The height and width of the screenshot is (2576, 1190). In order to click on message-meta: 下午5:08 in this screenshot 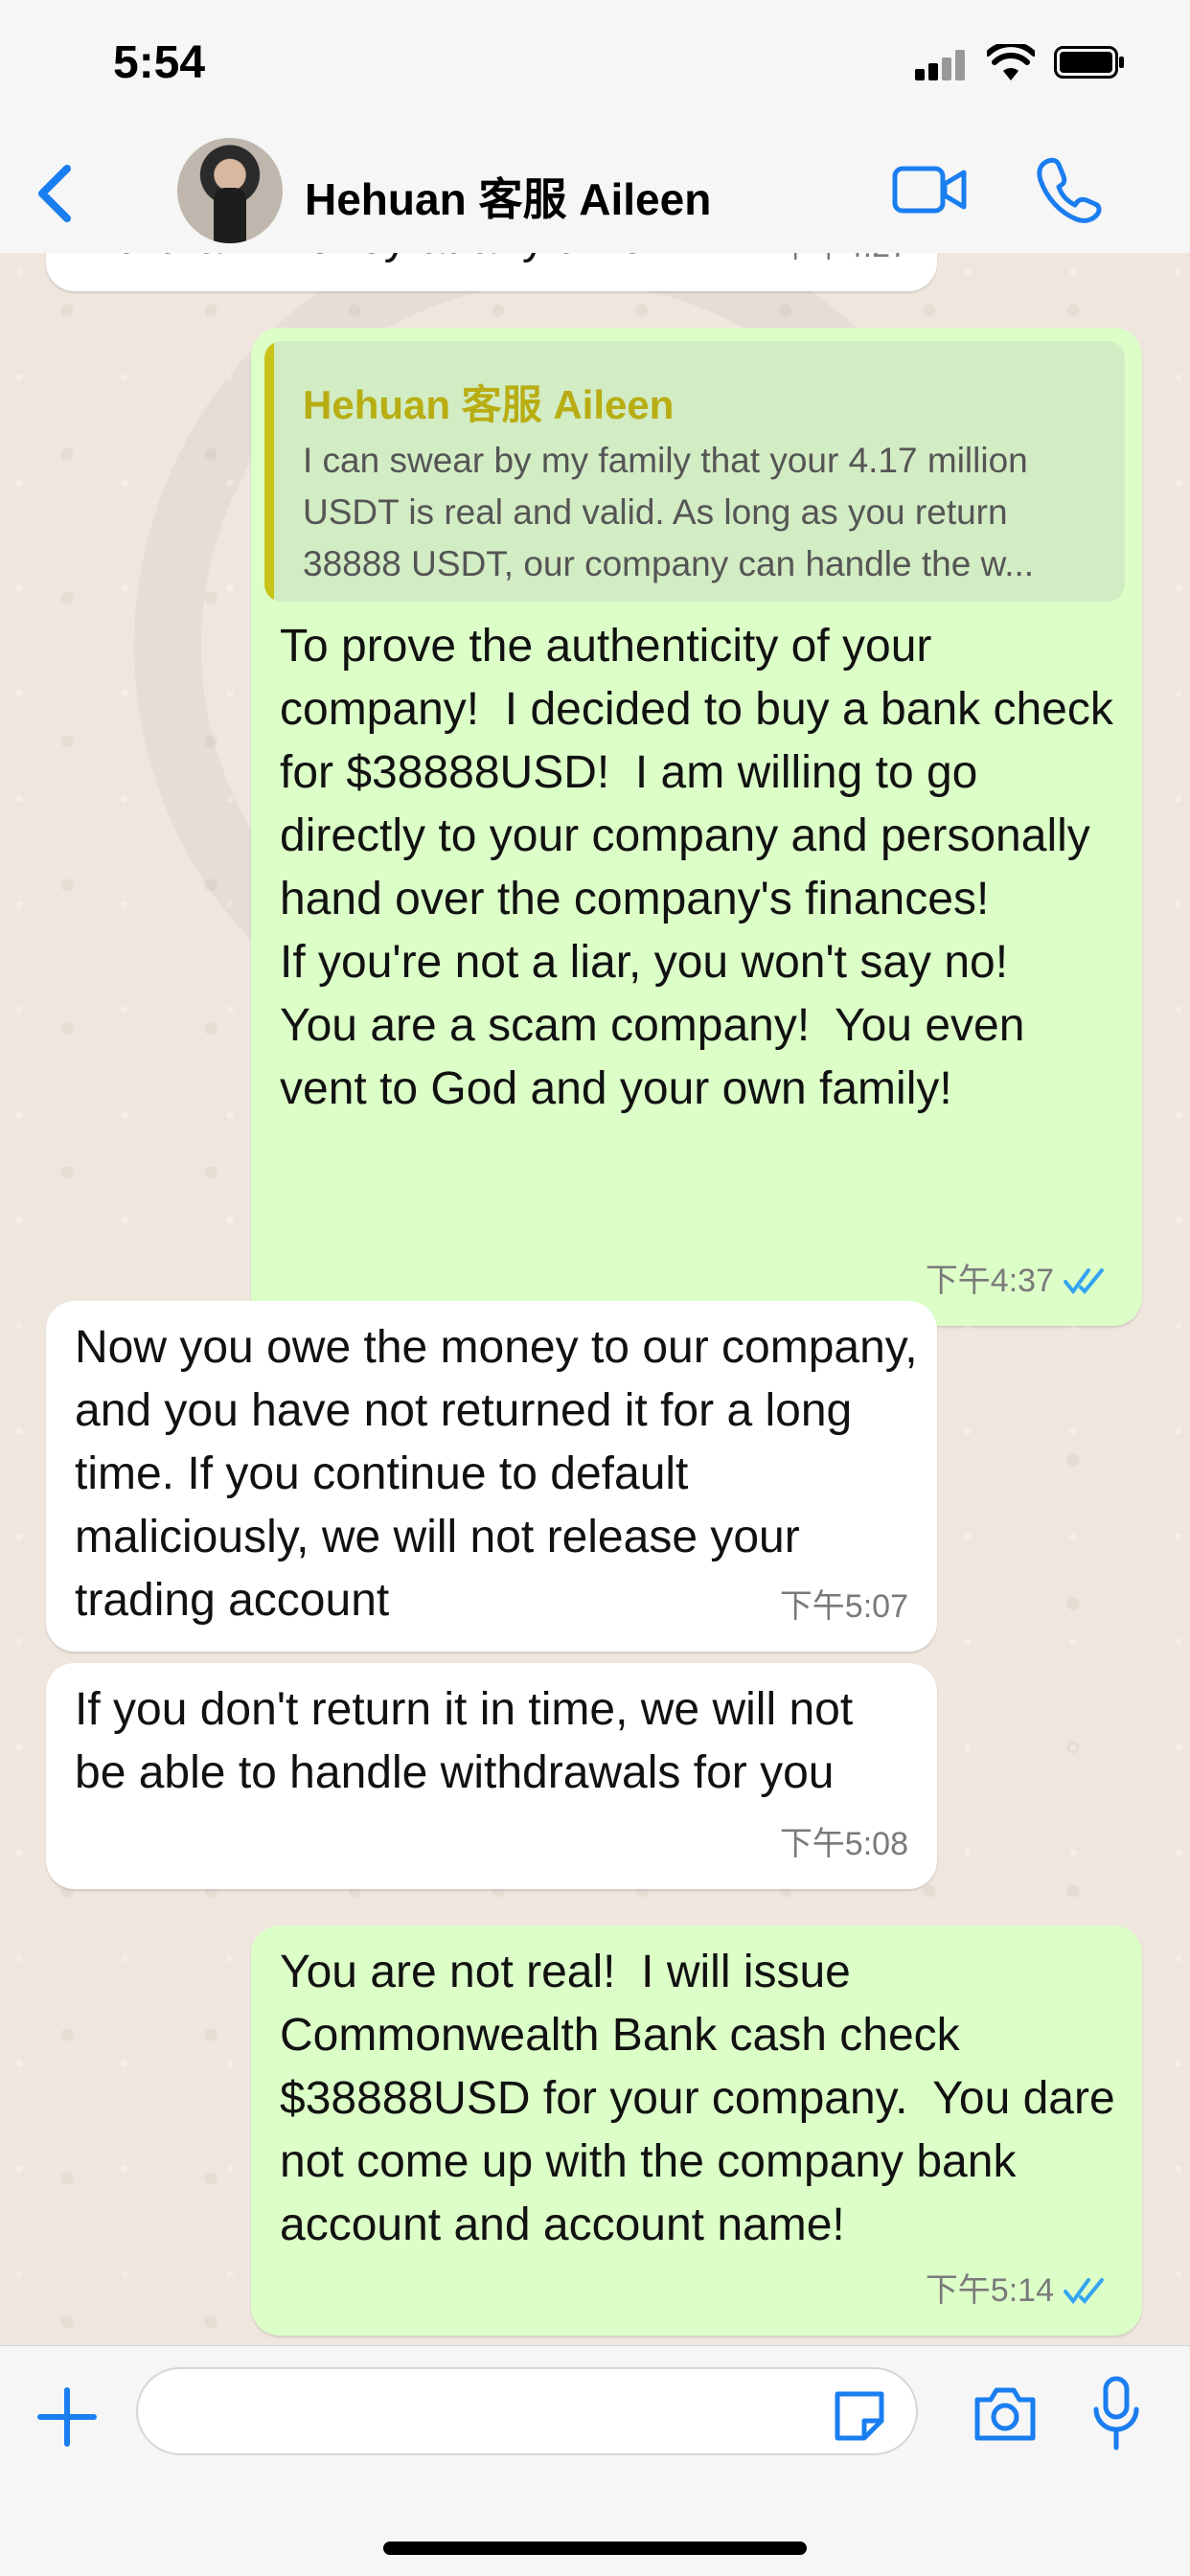, I will do `click(844, 1844)`.